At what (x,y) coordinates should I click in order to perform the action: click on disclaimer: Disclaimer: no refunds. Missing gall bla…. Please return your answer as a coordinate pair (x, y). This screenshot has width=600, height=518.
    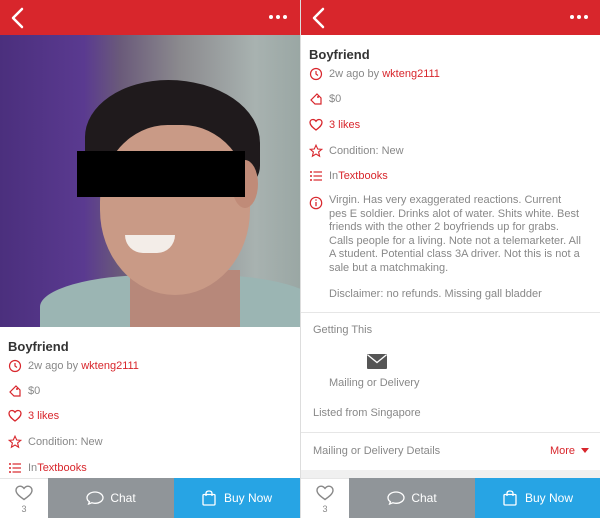
    Looking at the image, I should click on (435, 294).